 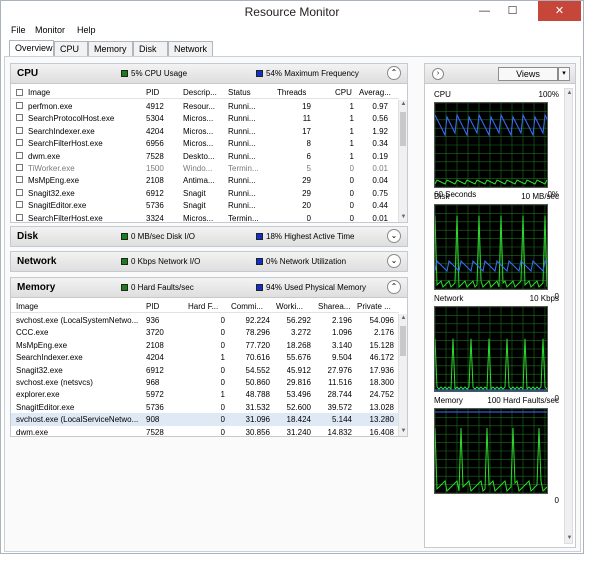 What do you see at coordinates (205, 332) in the screenshot?
I see `table-row: CCC.exe 3720 0 78.296 3.272 1.096 2.176` at bounding box center [205, 332].